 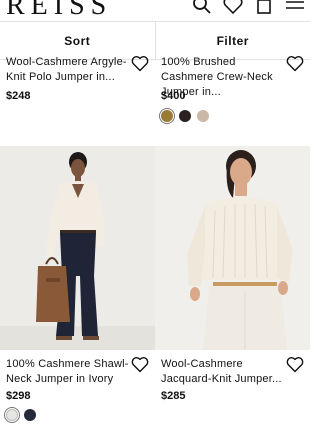 I want to click on bag-icon, so click(x=264, y=8).